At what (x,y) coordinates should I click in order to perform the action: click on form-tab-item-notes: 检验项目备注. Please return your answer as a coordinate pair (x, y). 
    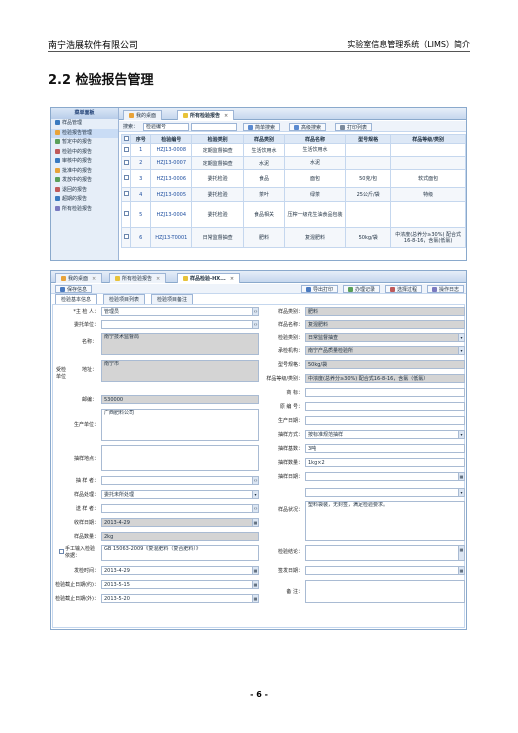
    Looking at the image, I should click on (172, 299).